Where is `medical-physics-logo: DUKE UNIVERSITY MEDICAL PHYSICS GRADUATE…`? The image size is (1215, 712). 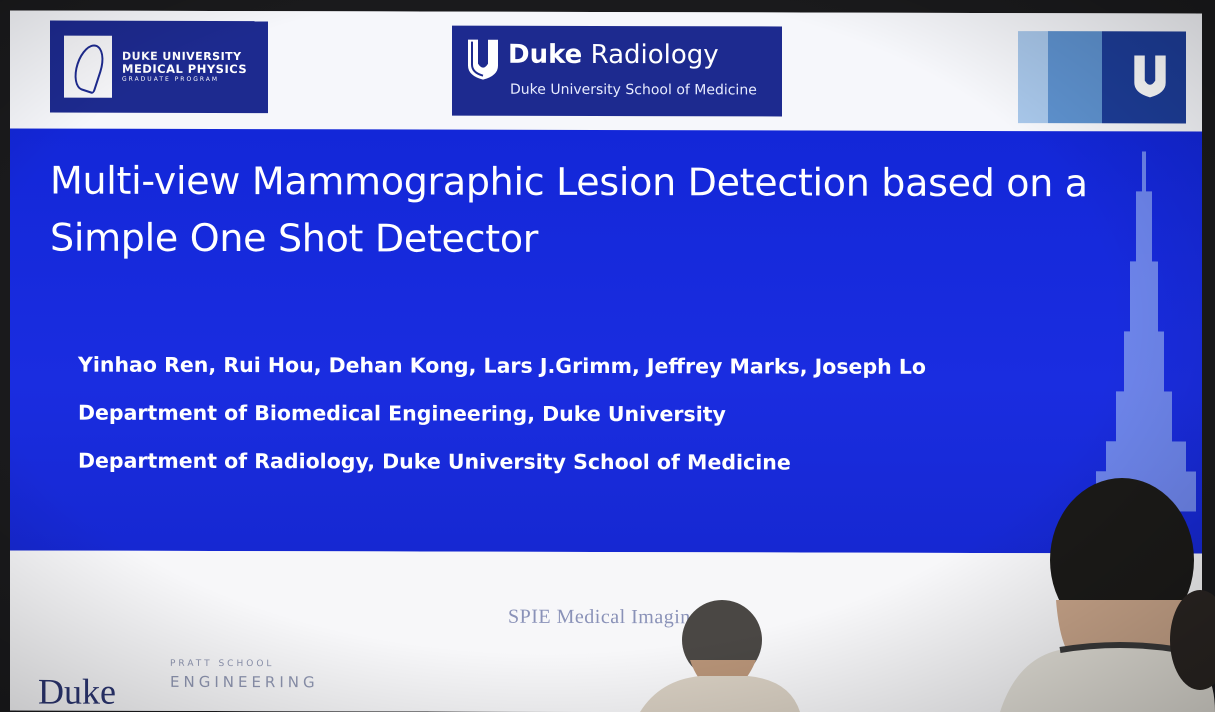
medical-physics-logo: DUKE UNIVERSITY MEDICAL PHYSICS GRADUATE… is located at coordinates (159, 67).